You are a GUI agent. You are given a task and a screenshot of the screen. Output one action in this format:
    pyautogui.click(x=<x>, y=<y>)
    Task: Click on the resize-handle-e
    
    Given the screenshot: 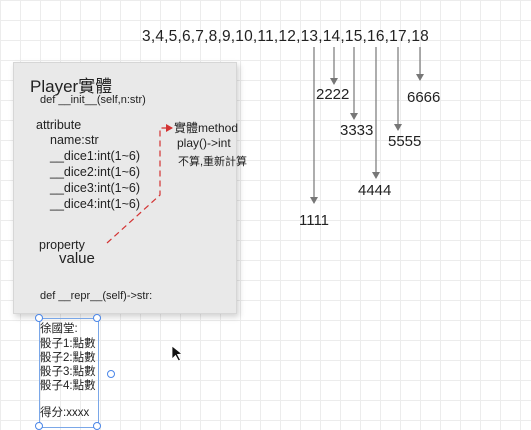 What is the action you would take?
    pyautogui.click(x=111, y=374)
    